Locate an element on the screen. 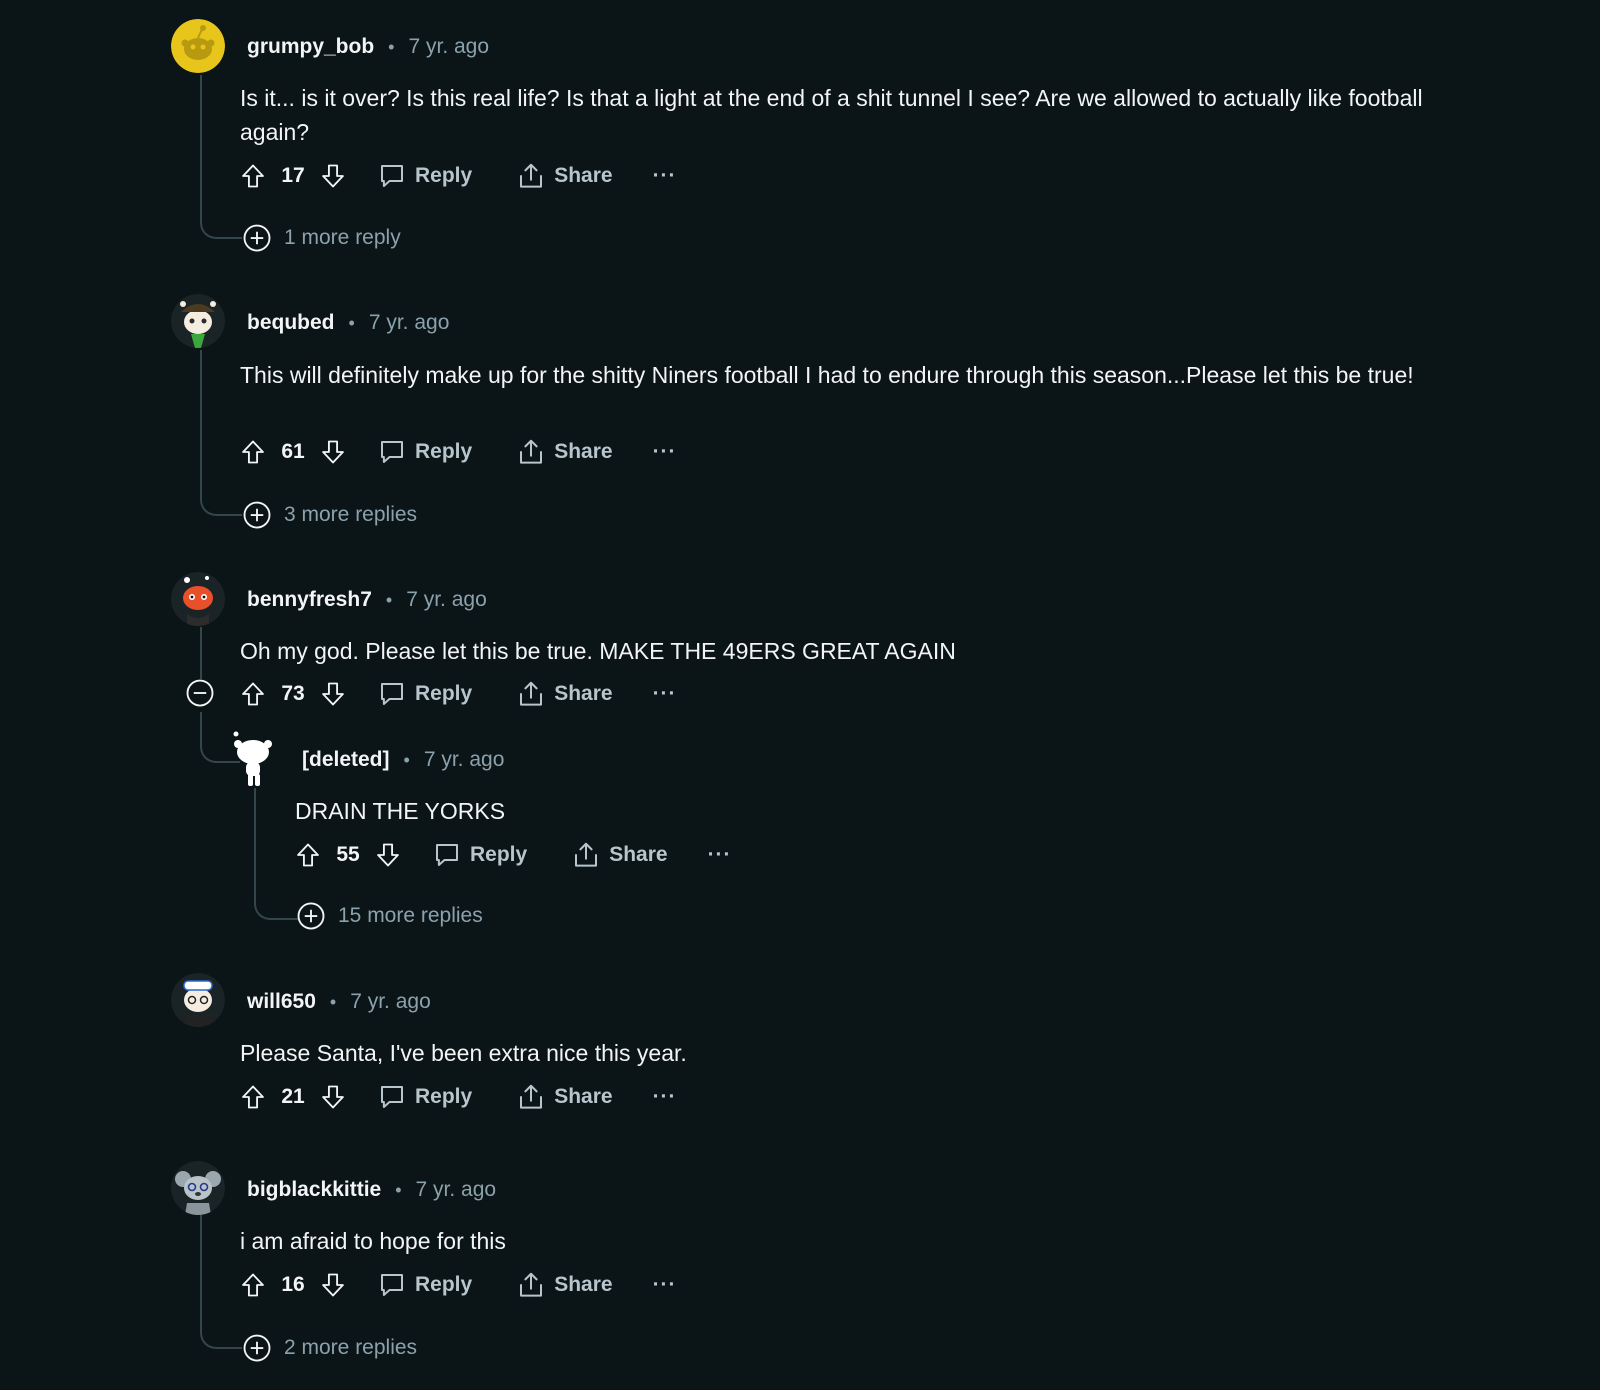 The height and width of the screenshot is (1390, 1600). collapse-thread-button is located at coordinates (200, 693).